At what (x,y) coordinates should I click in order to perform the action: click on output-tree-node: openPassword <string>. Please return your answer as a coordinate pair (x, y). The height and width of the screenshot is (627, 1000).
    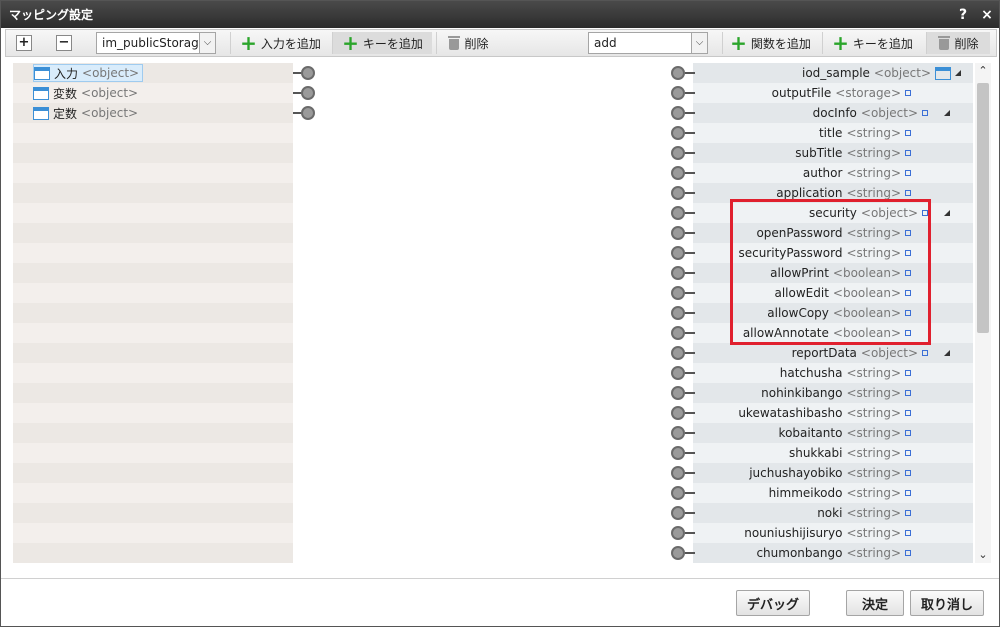
    Looking at the image, I should click on (802, 233).